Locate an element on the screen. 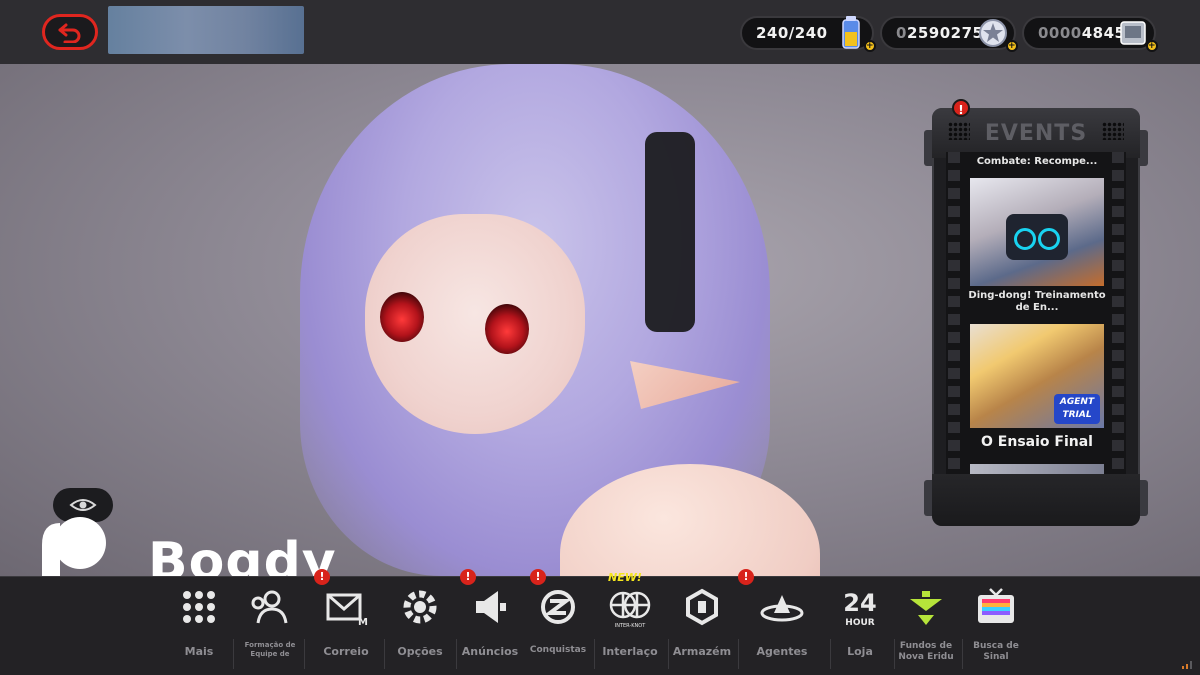  nav-shop: 24 HOUR Loja is located at coordinates (860, 626).